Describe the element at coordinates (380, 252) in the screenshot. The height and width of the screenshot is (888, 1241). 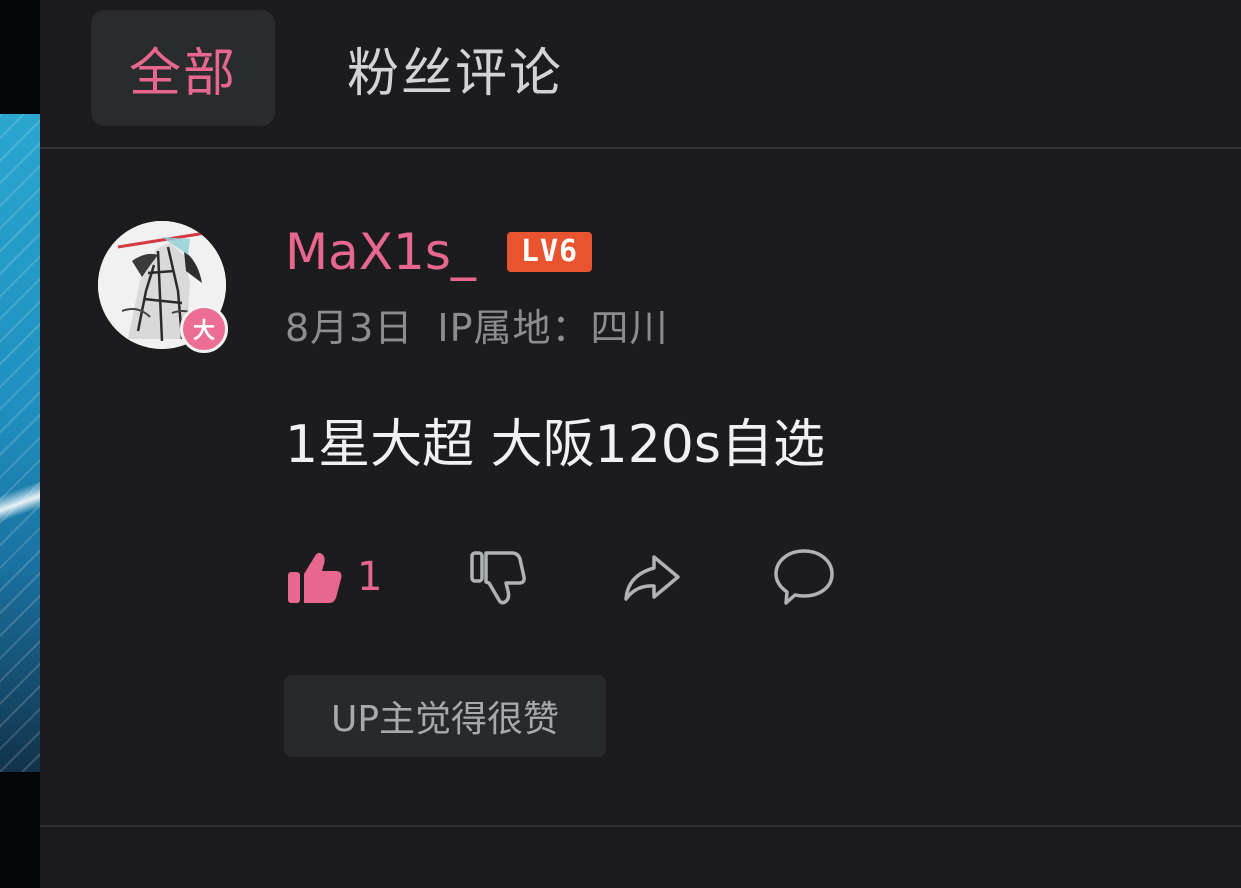
I see `username: MaX1s_` at that location.